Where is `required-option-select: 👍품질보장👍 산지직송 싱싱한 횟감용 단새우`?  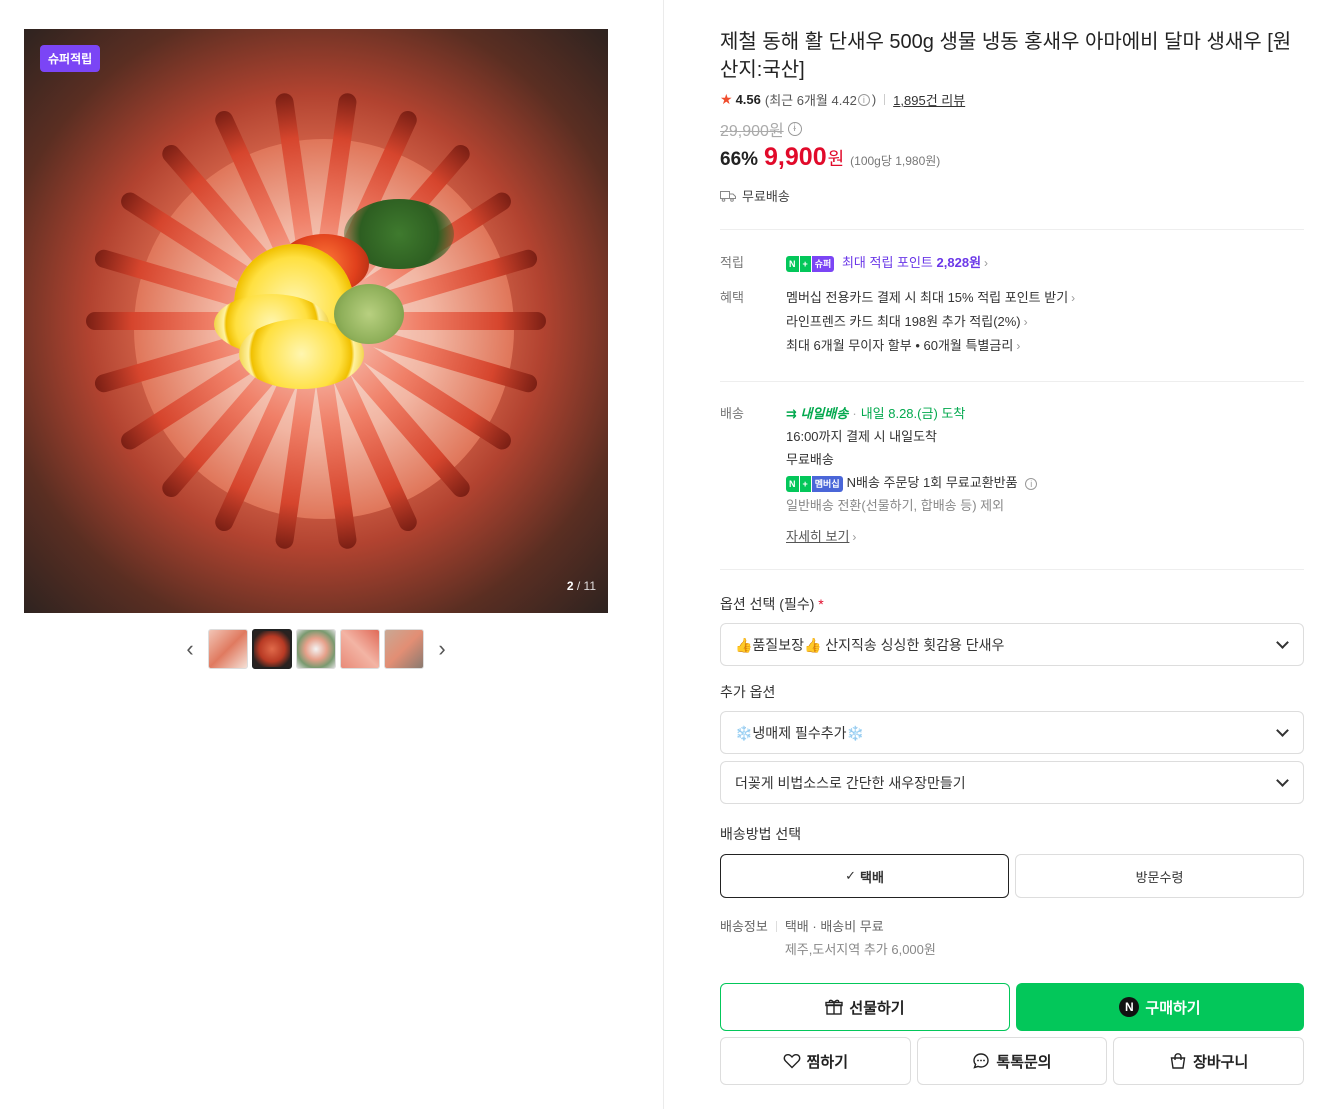
required-option-select: 👍품질보장👍 산지직송 싱싱한 횟감용 단새우 is located at coordinates (1012, 644).